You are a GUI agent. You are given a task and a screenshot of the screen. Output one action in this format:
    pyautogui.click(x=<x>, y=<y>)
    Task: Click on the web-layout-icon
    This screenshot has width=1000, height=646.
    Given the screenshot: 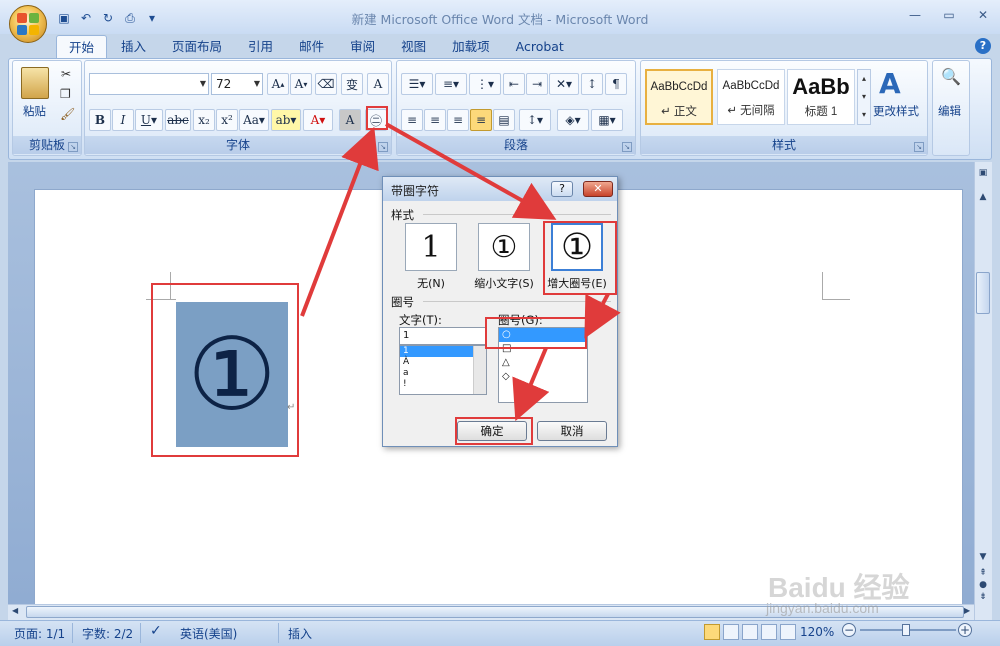 What is the action you would take?
    pyautogui.click(x=750, y=632)
    